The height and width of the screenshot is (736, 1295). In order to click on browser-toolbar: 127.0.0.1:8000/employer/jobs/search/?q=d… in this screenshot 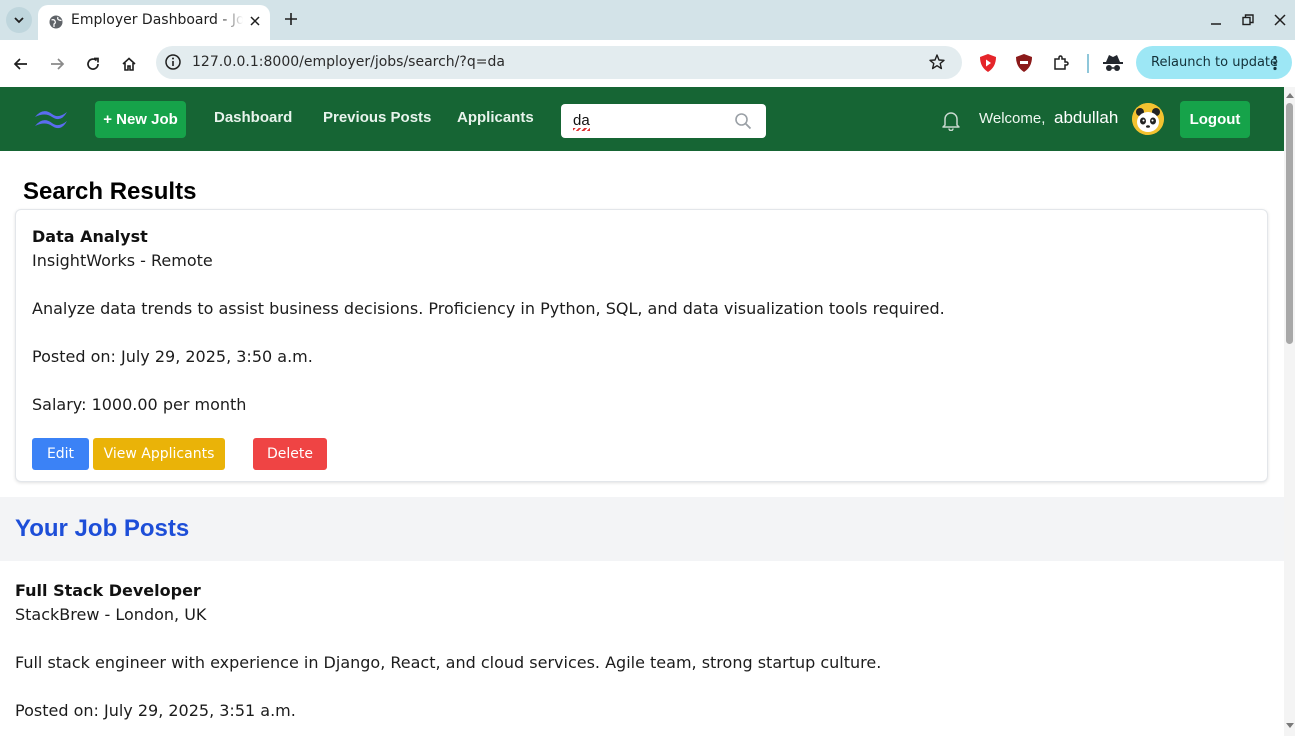, I will do `click(647, 63)`.